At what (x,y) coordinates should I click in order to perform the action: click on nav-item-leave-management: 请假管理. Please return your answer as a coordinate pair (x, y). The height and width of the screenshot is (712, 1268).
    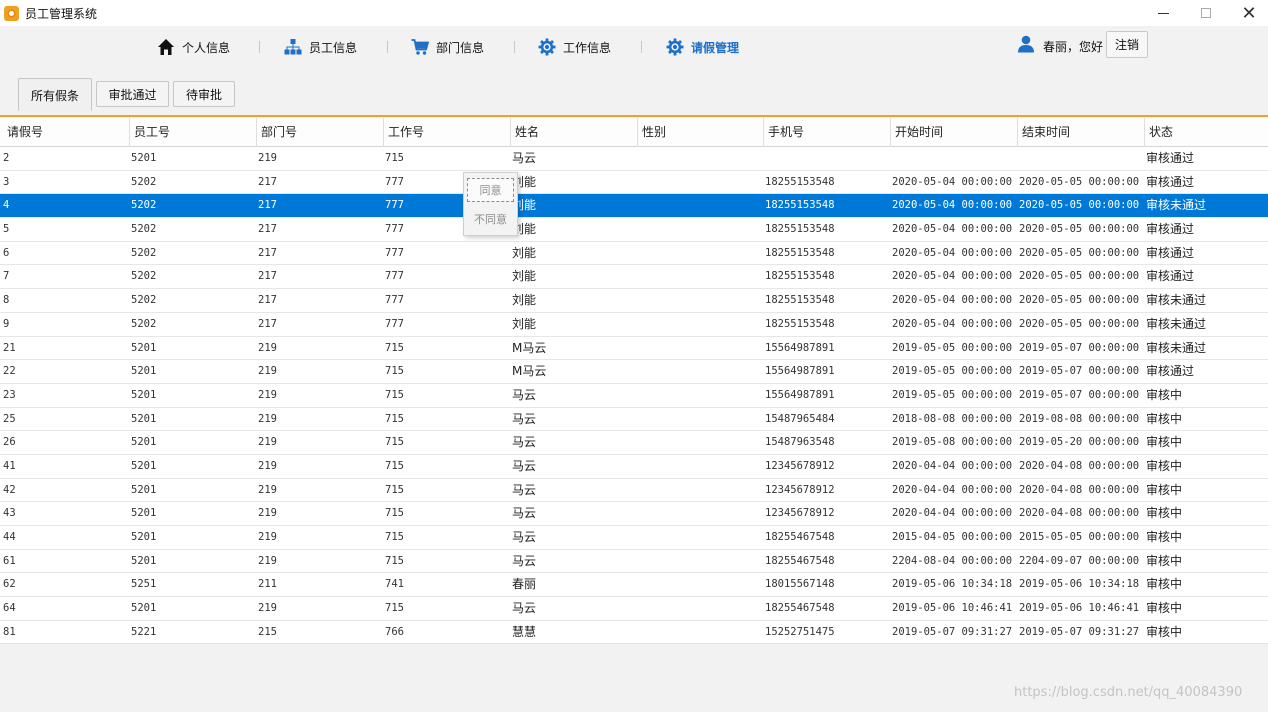
    Looking at the image, I should click on (702, 47).